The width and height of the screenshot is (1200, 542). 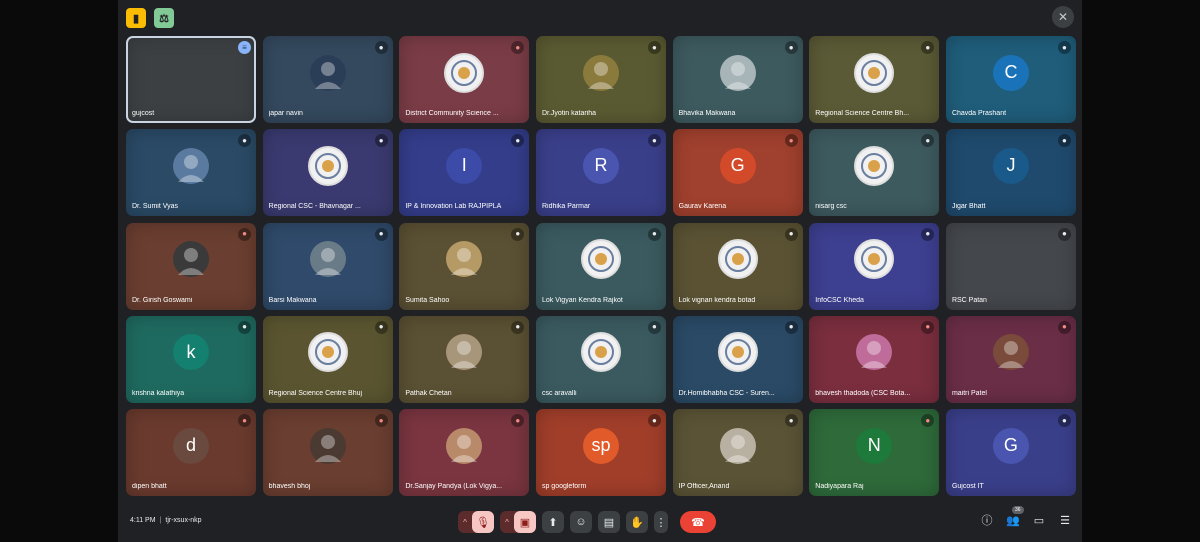 I want to click on participant-tile: ● Sumita Sahoo, so click(x=464, y=266).